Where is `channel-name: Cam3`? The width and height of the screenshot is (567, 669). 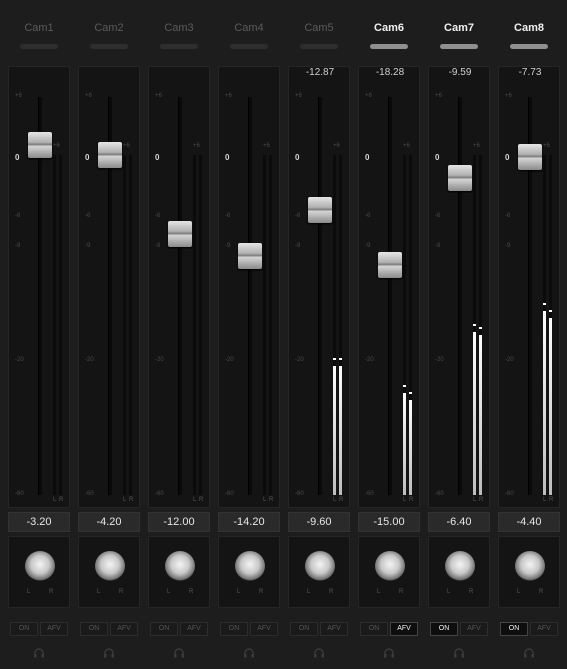 channel-name: Cam3 is located at coordinates (179, 28).